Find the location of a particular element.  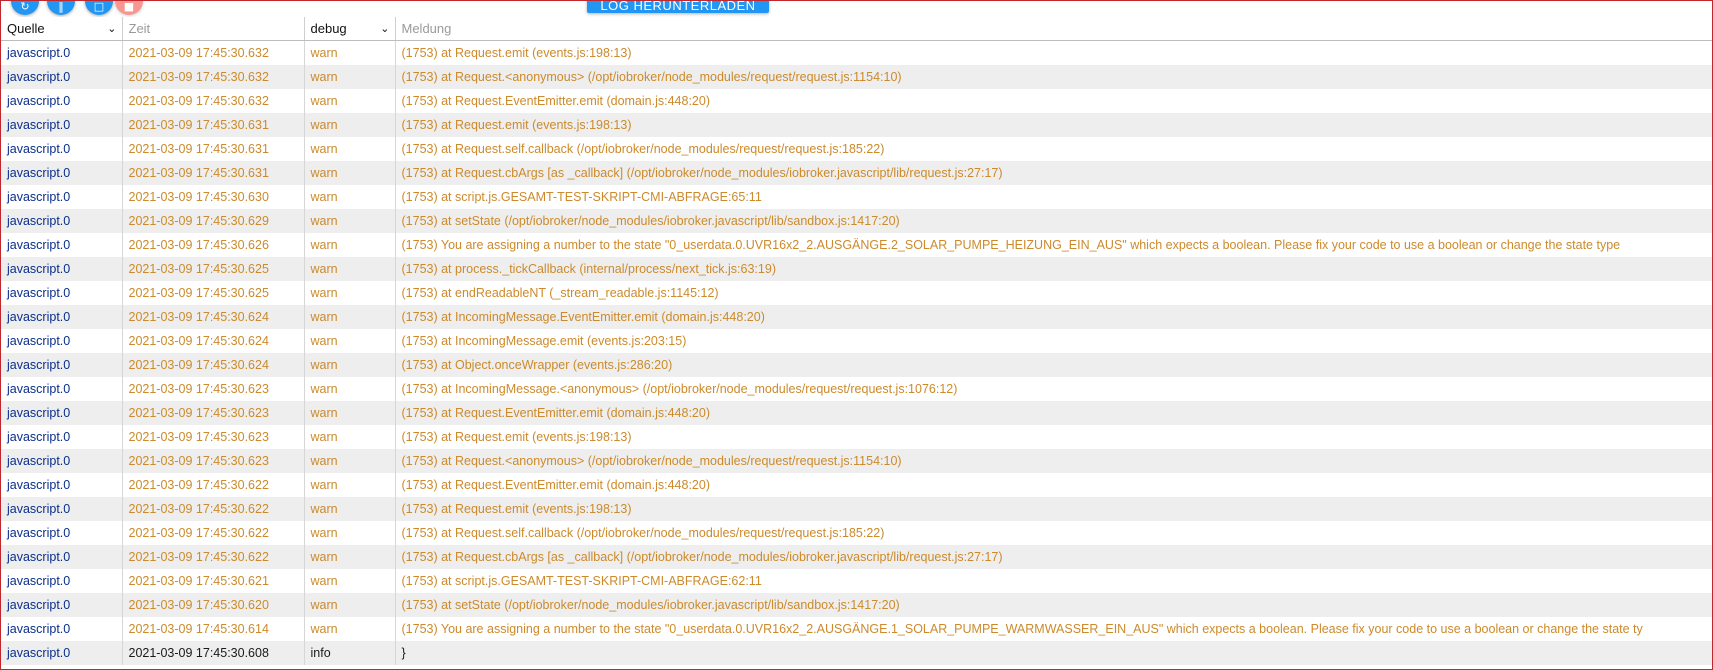

log-table-header: Quelle ⌄ debug ⌄ is located at coordinates (856, 29).